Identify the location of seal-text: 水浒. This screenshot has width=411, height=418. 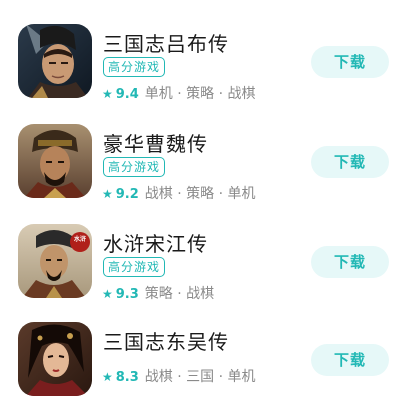
(79, 239).